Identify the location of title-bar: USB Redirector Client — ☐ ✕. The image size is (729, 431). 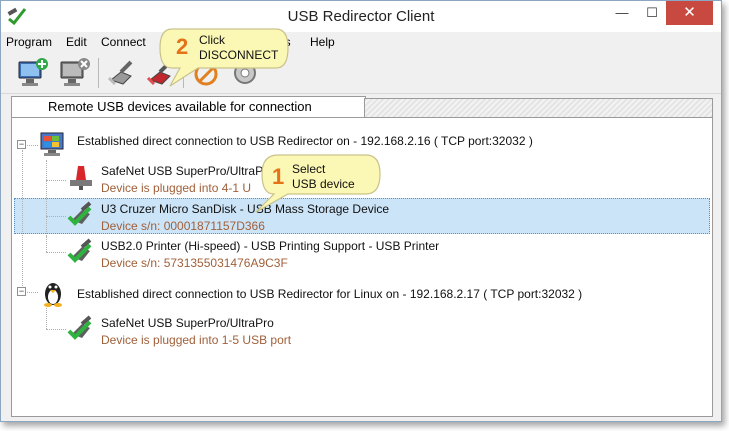
(361, 16).